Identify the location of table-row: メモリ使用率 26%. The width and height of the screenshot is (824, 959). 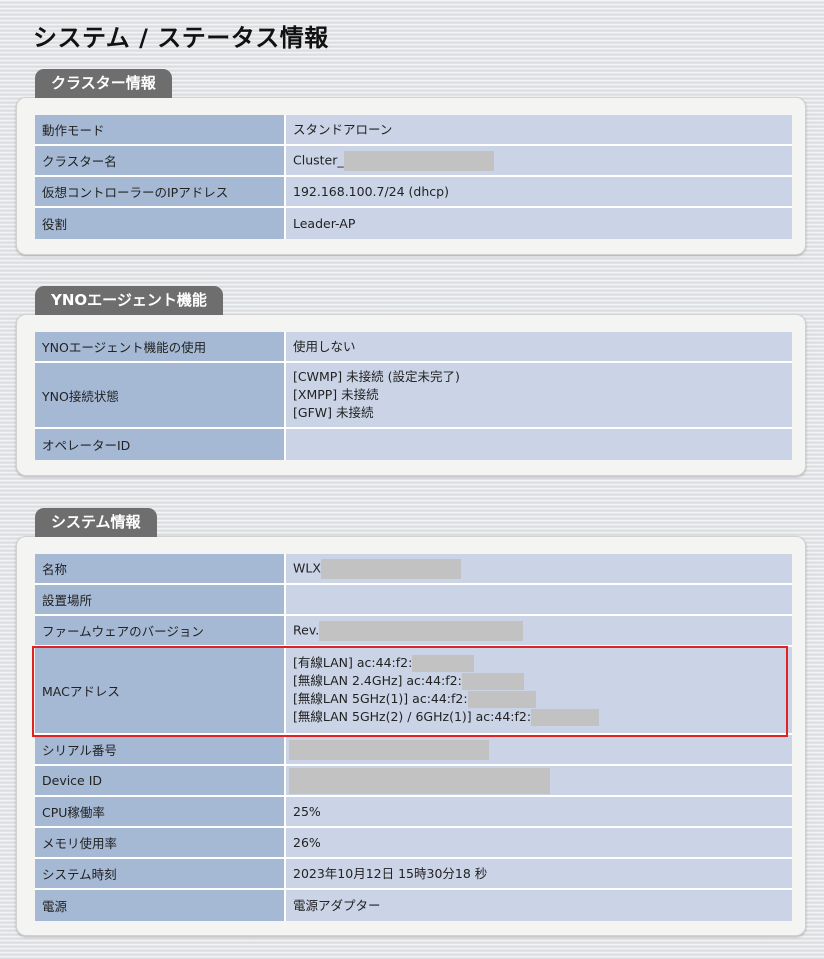
(413, 843).